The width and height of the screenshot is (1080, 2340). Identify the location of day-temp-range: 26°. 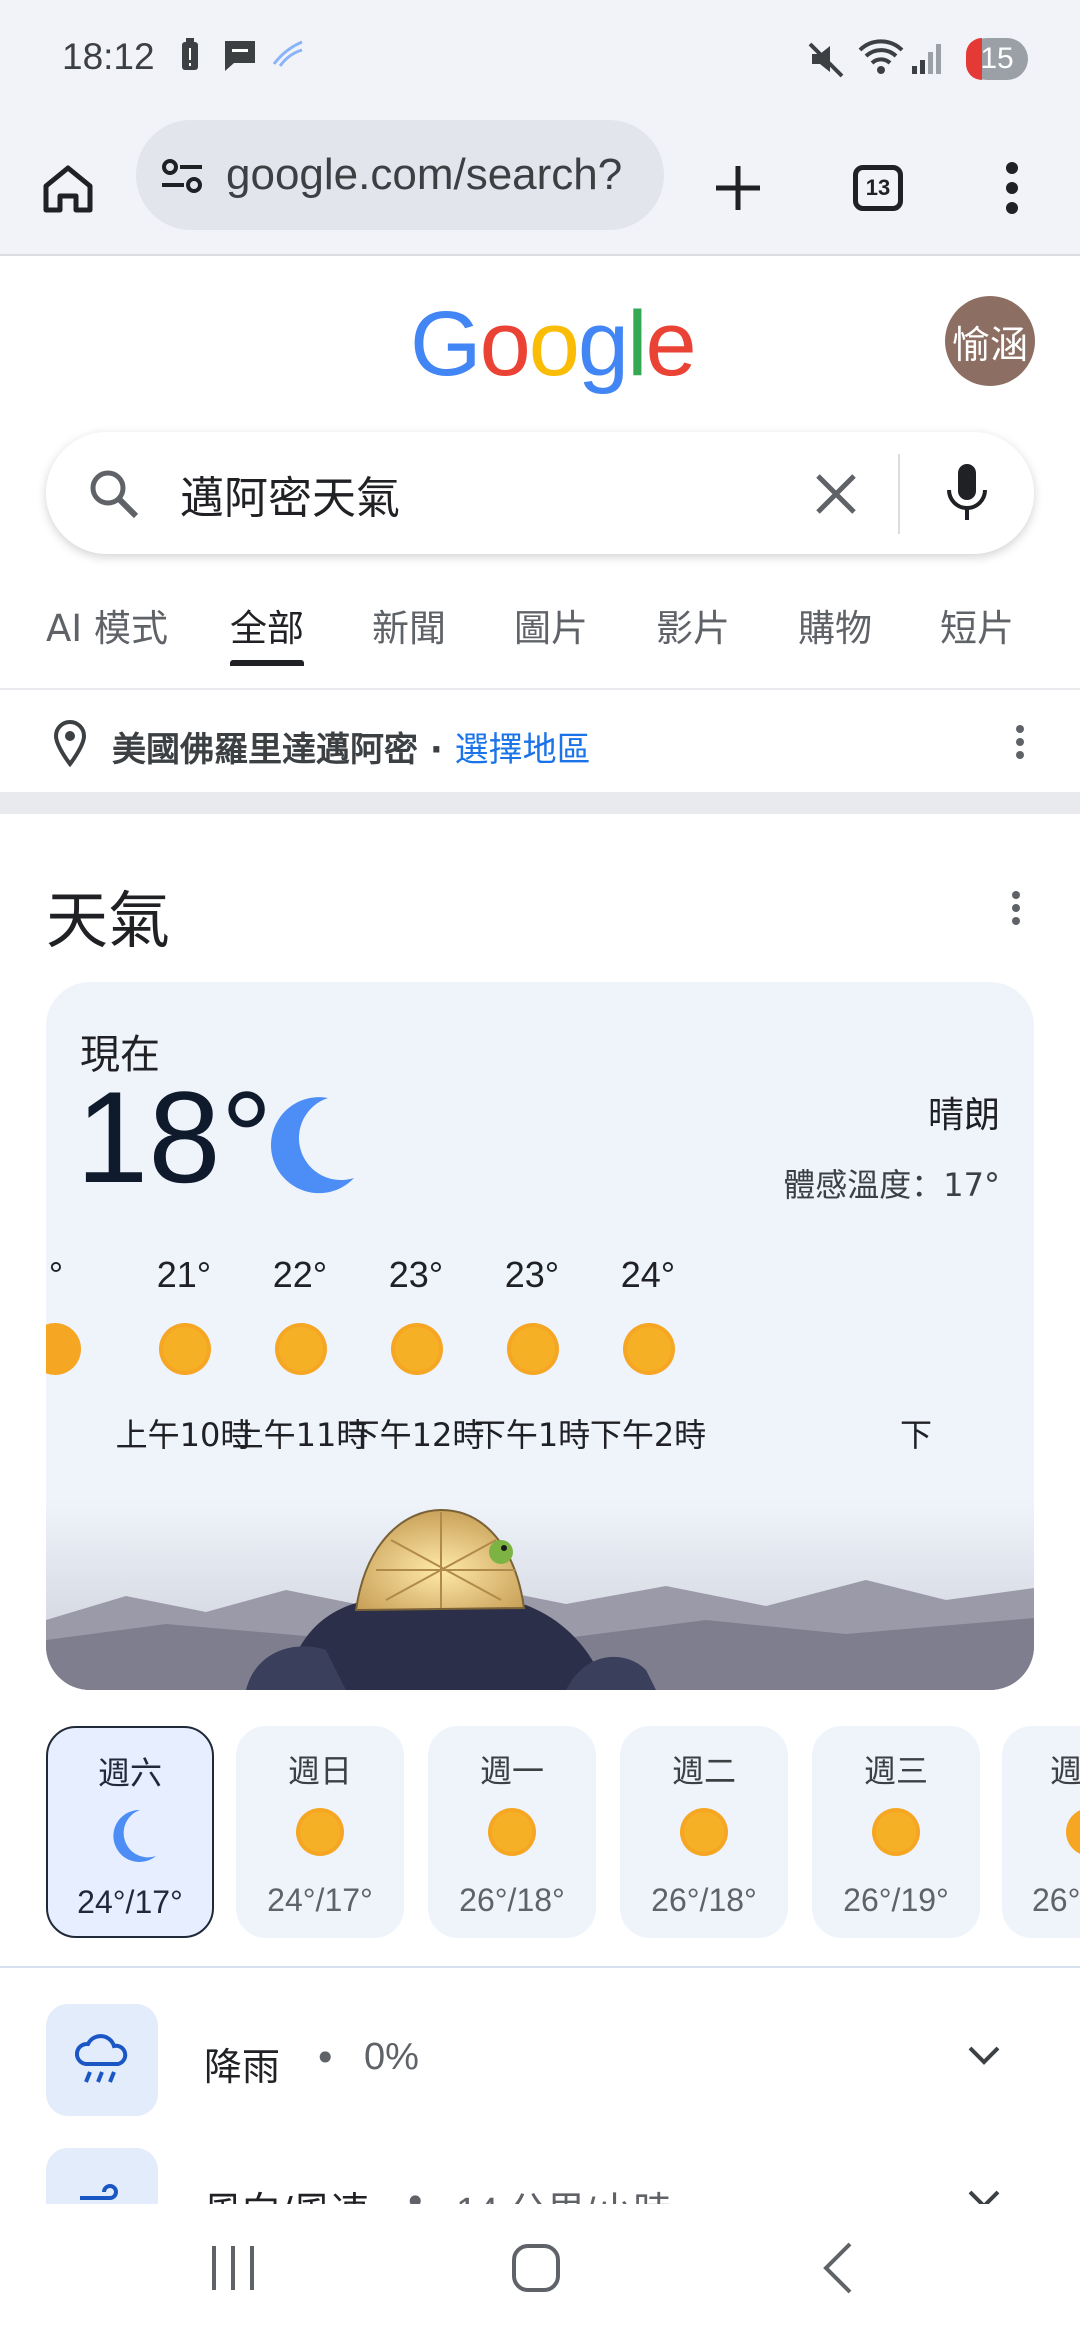
(1056, 1900).